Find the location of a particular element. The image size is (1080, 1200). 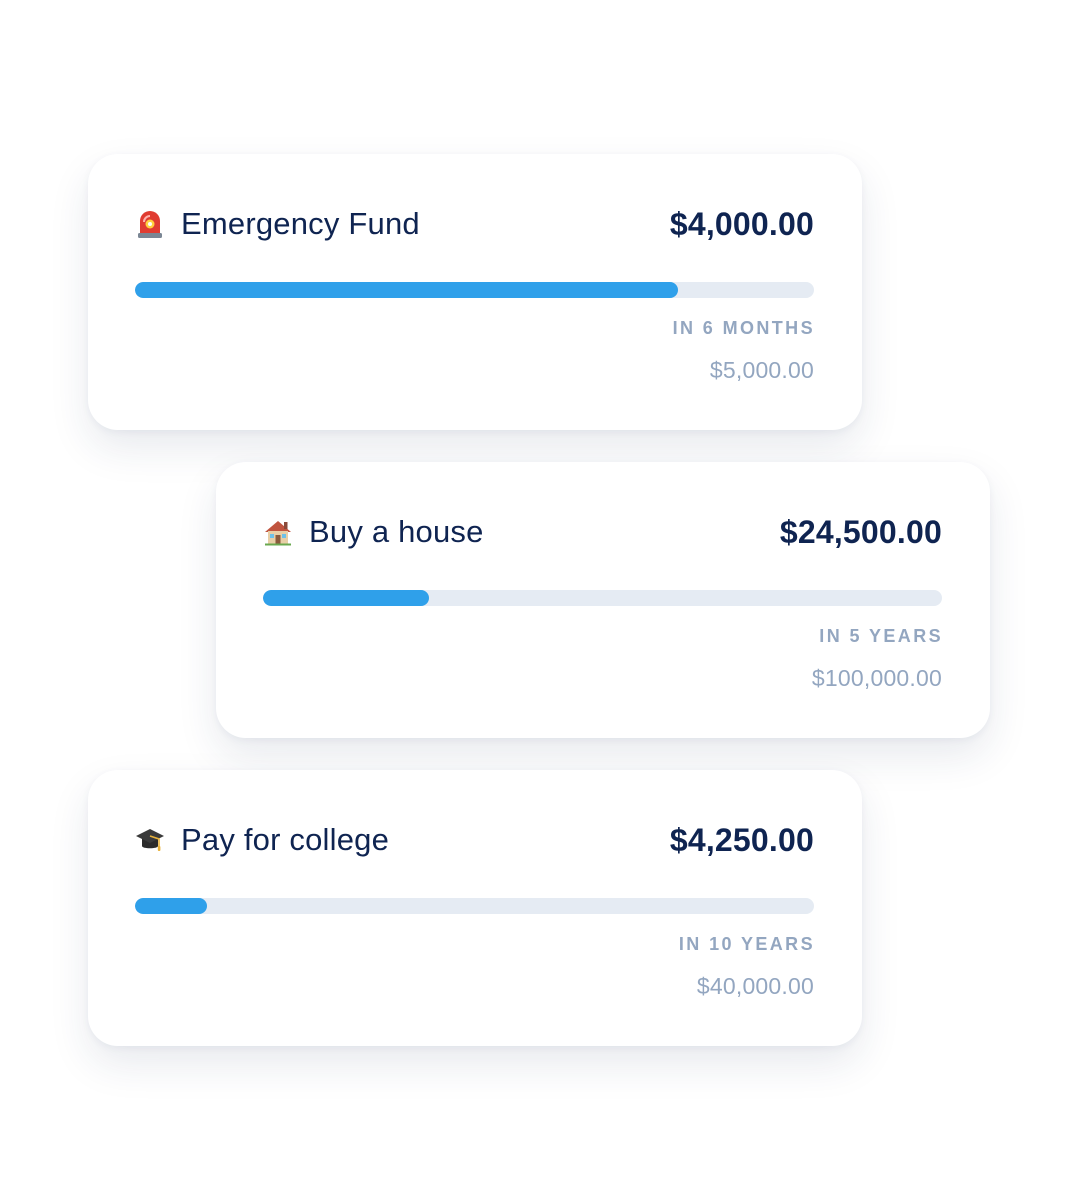

goal-timeframe: IN 6 MONTHS is located at coordinates (743, 328).